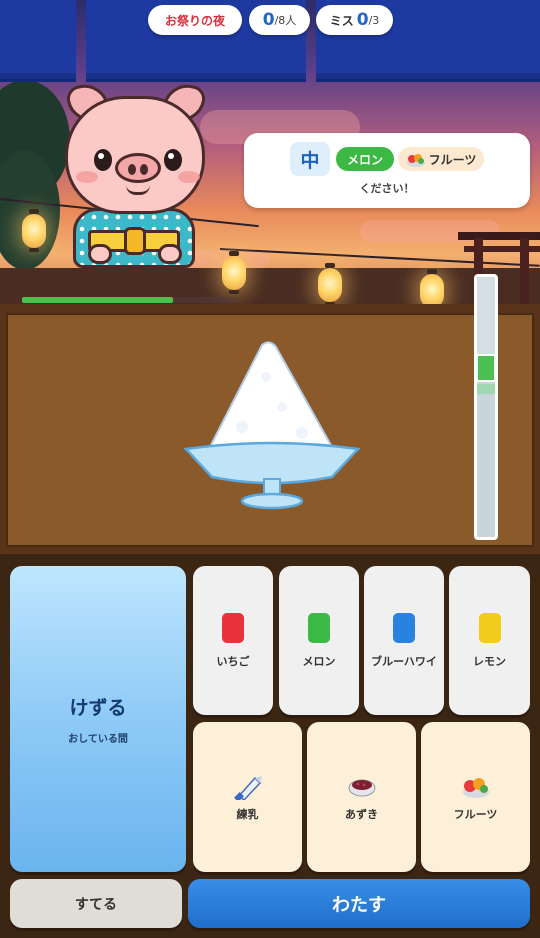 This screenshot has height=938, width=540. Describe the element at coordinates (341, 20) in the screenshot. I see `miss-label: ミス` at that location.